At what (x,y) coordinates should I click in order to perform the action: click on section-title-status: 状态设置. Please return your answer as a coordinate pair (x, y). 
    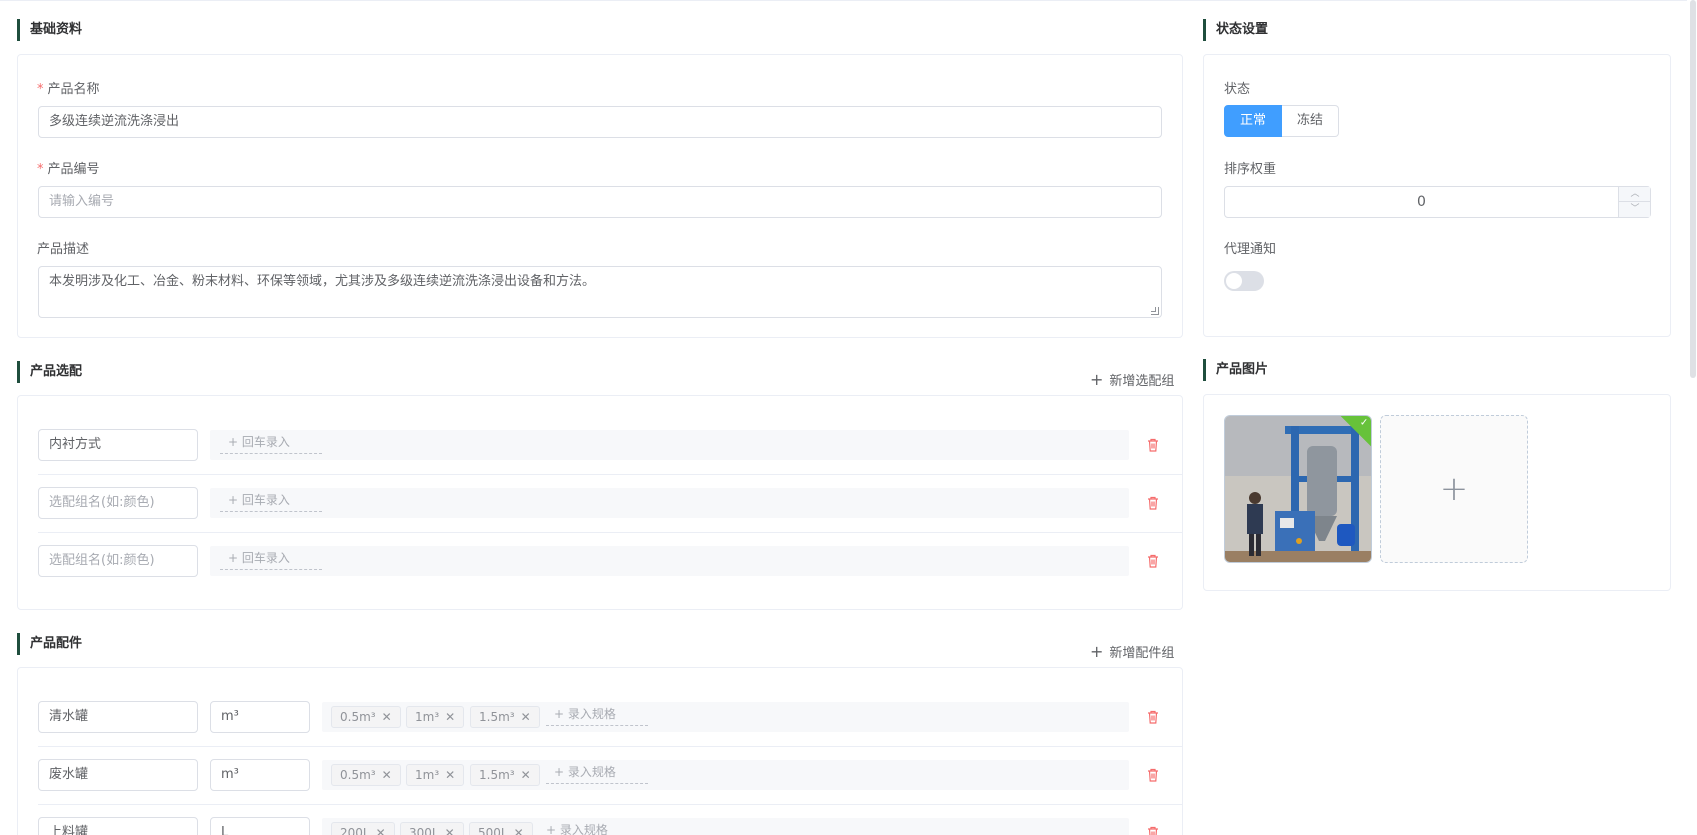
    Looking at the image, I should click on (1235, 30).